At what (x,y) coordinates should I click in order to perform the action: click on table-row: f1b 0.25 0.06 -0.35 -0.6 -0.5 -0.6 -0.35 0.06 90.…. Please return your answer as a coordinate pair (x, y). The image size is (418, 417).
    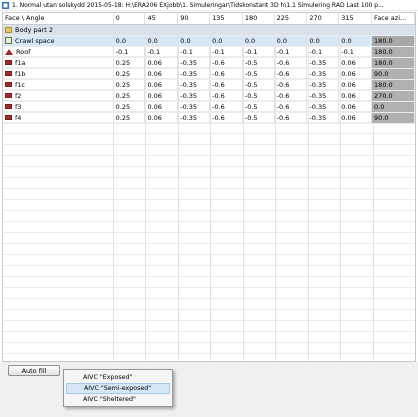
    Looking at the image, I should click on (209, 74).